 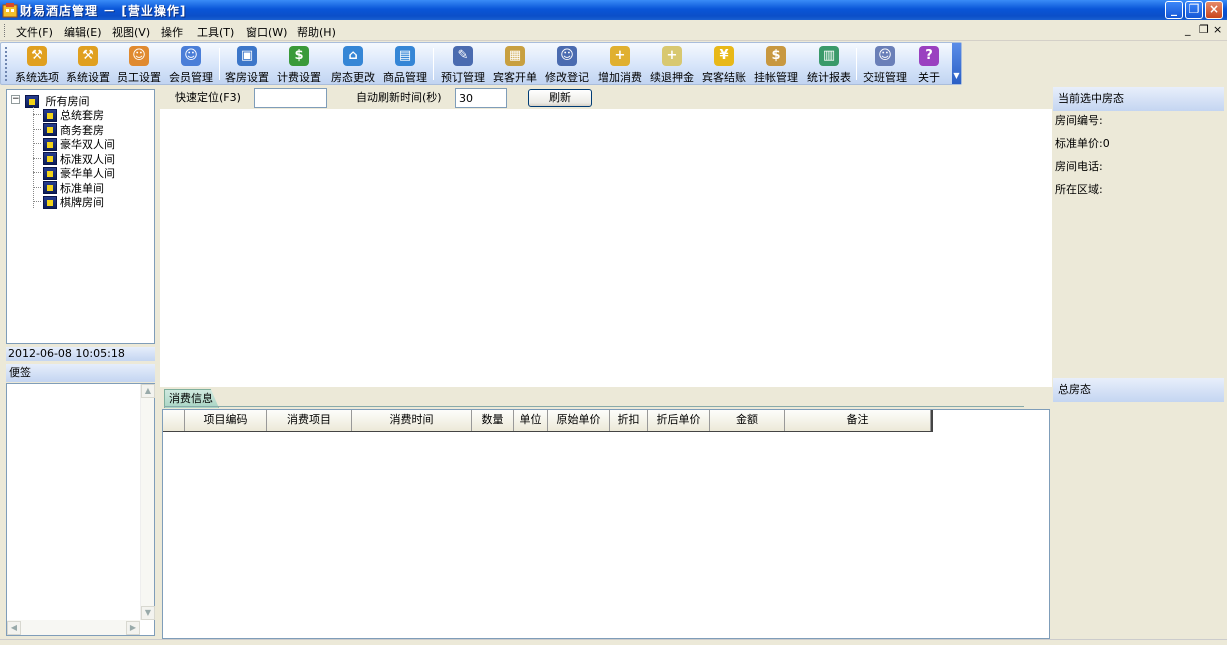 What do you see at coordinates (148, 391) in the screenshot?
I see `scroll-up-icon: ▲` at bounding box center [148, 391].